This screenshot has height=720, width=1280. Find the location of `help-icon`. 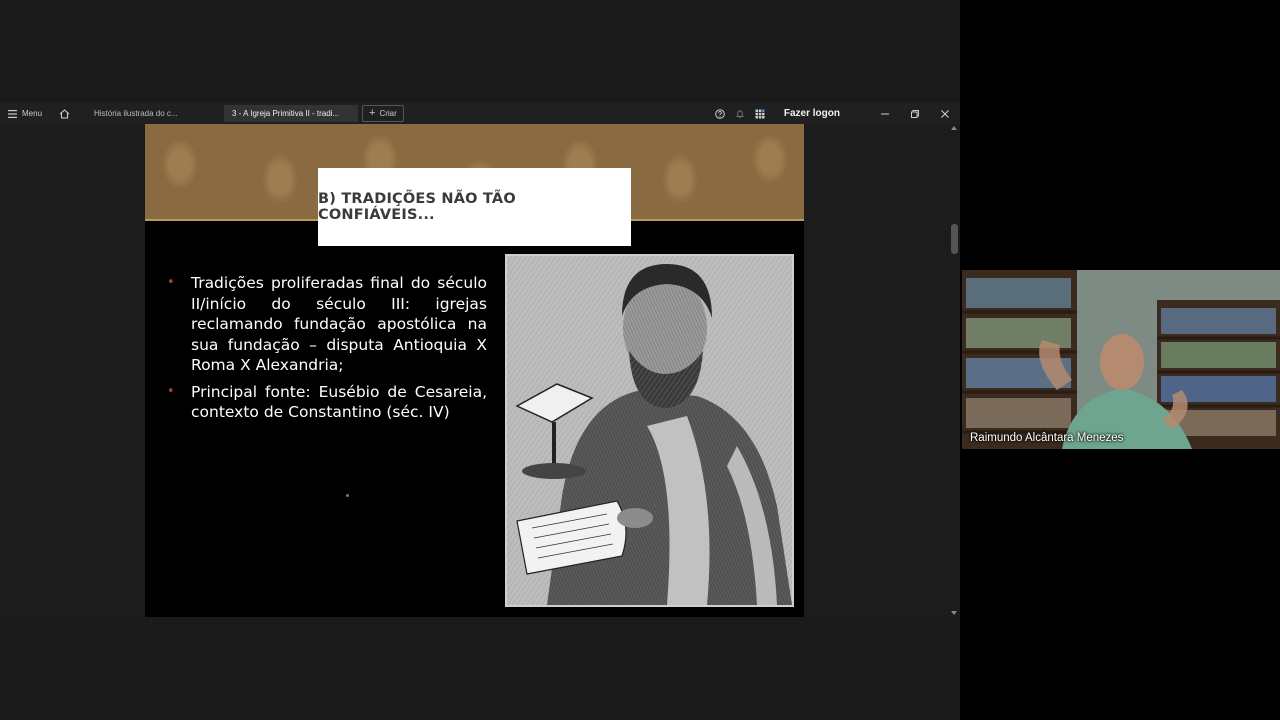

help-icon is located at coordinates (720, 113).